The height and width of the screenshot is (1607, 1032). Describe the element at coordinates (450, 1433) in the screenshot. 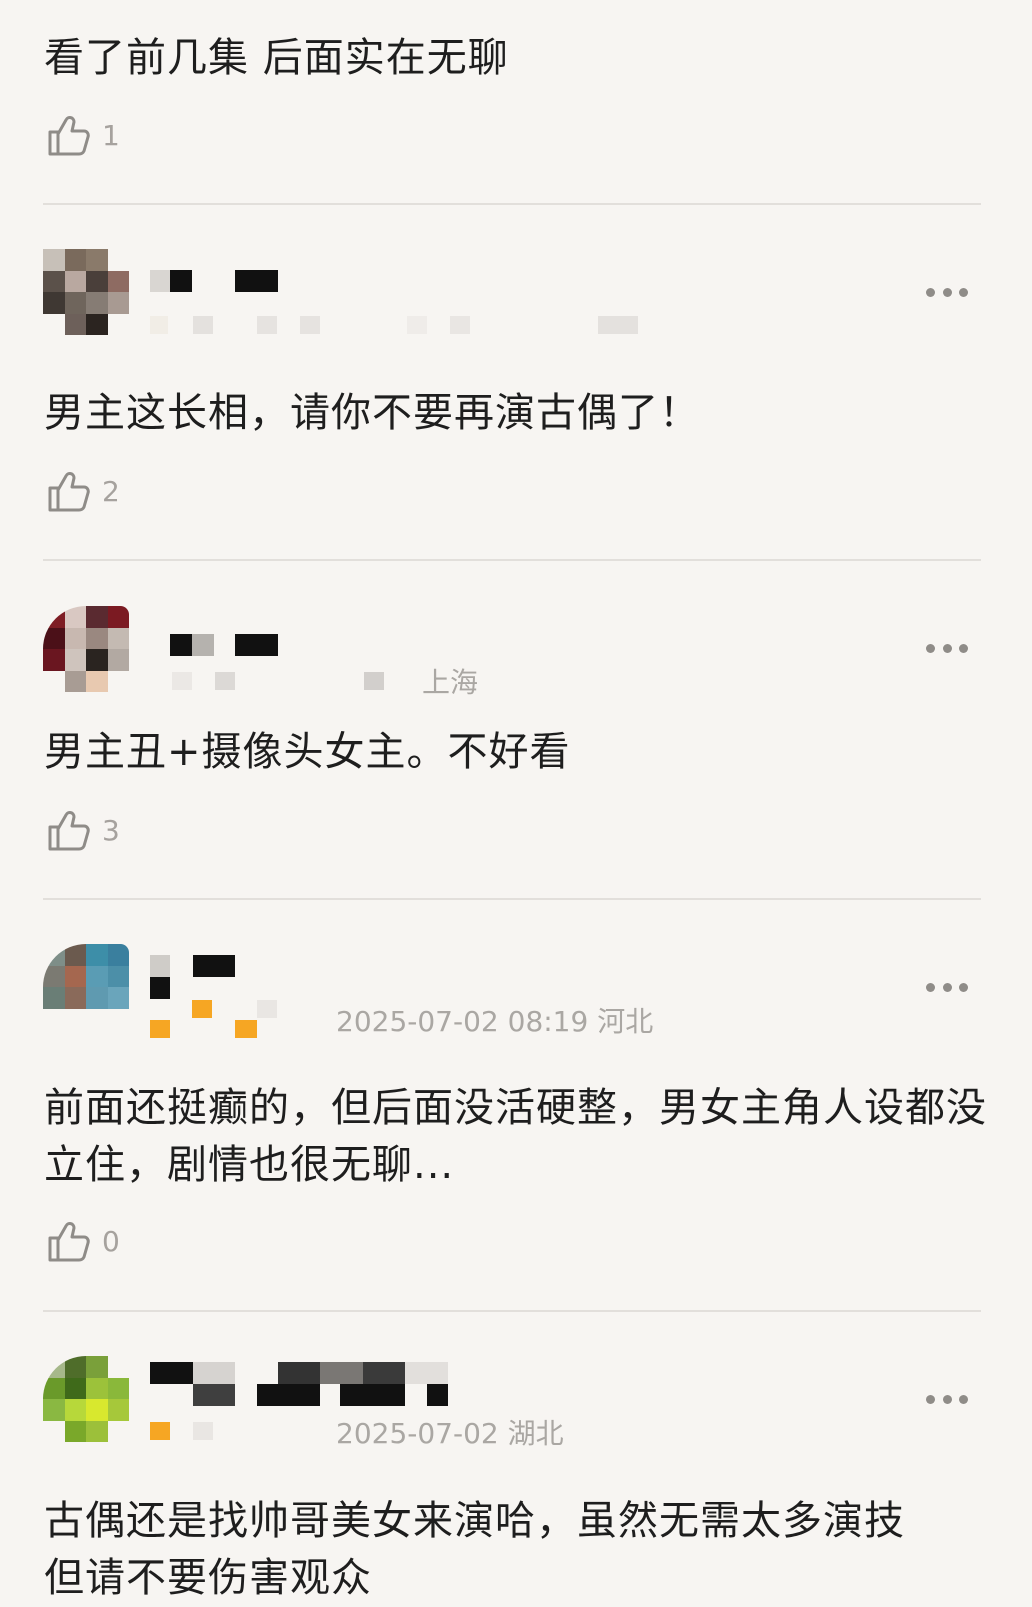

I see `comment-meta: 2025-07-02 湖北` at that location.